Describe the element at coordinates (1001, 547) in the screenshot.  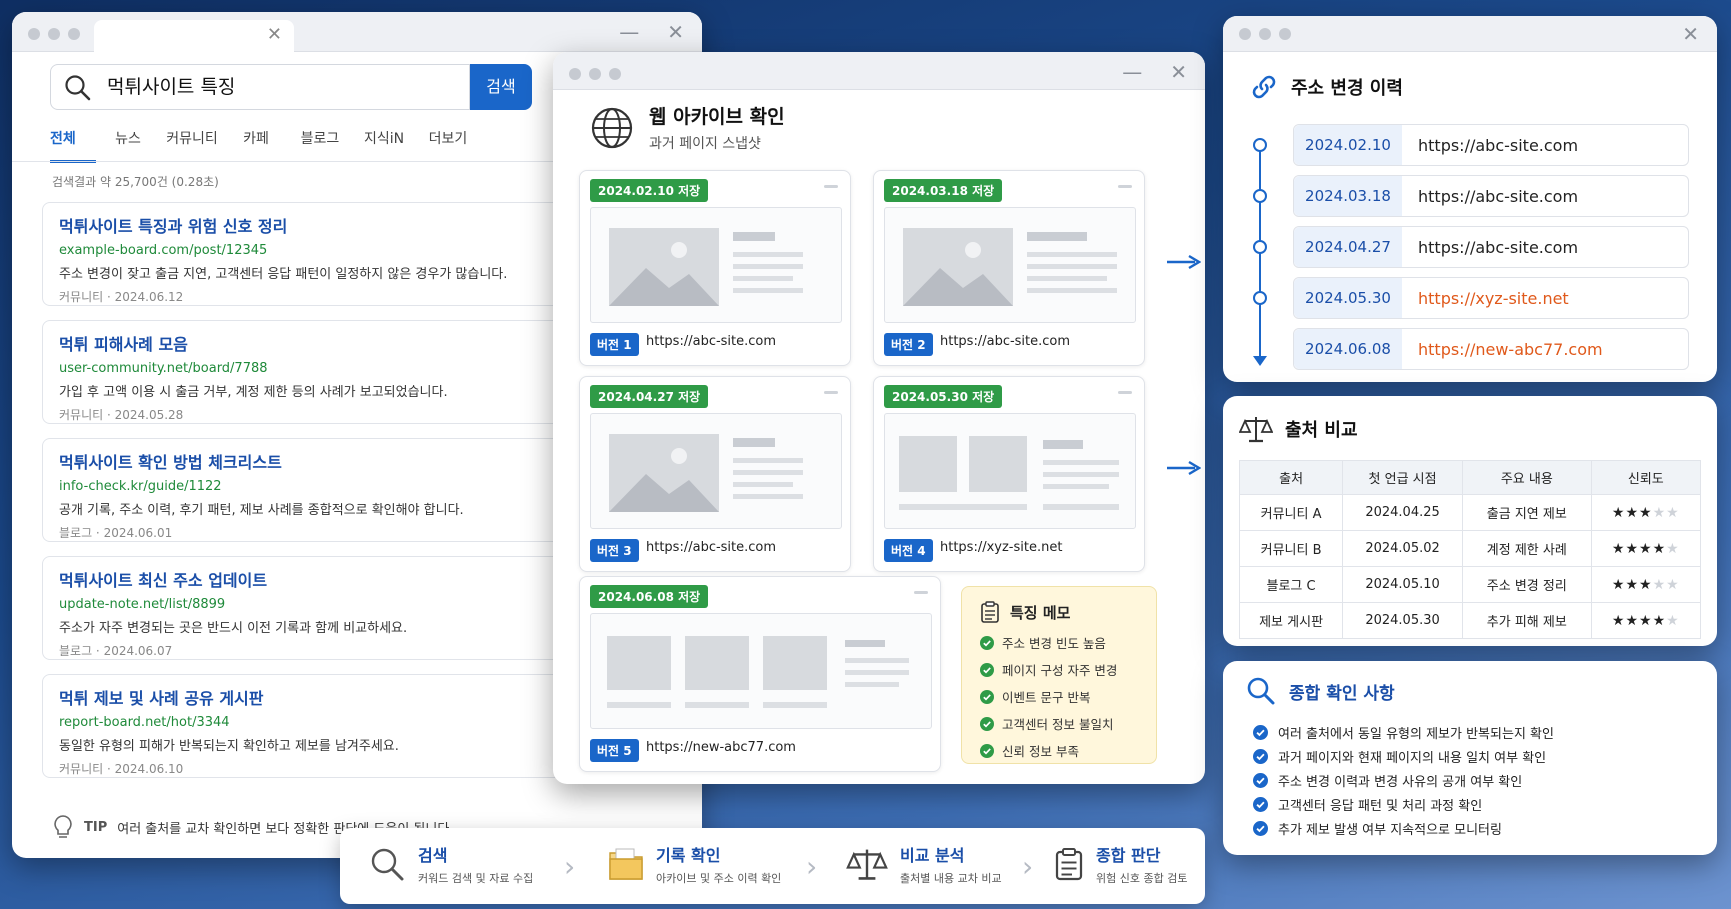
I see `snapshot-url: https://xyz-site.net` at that location.